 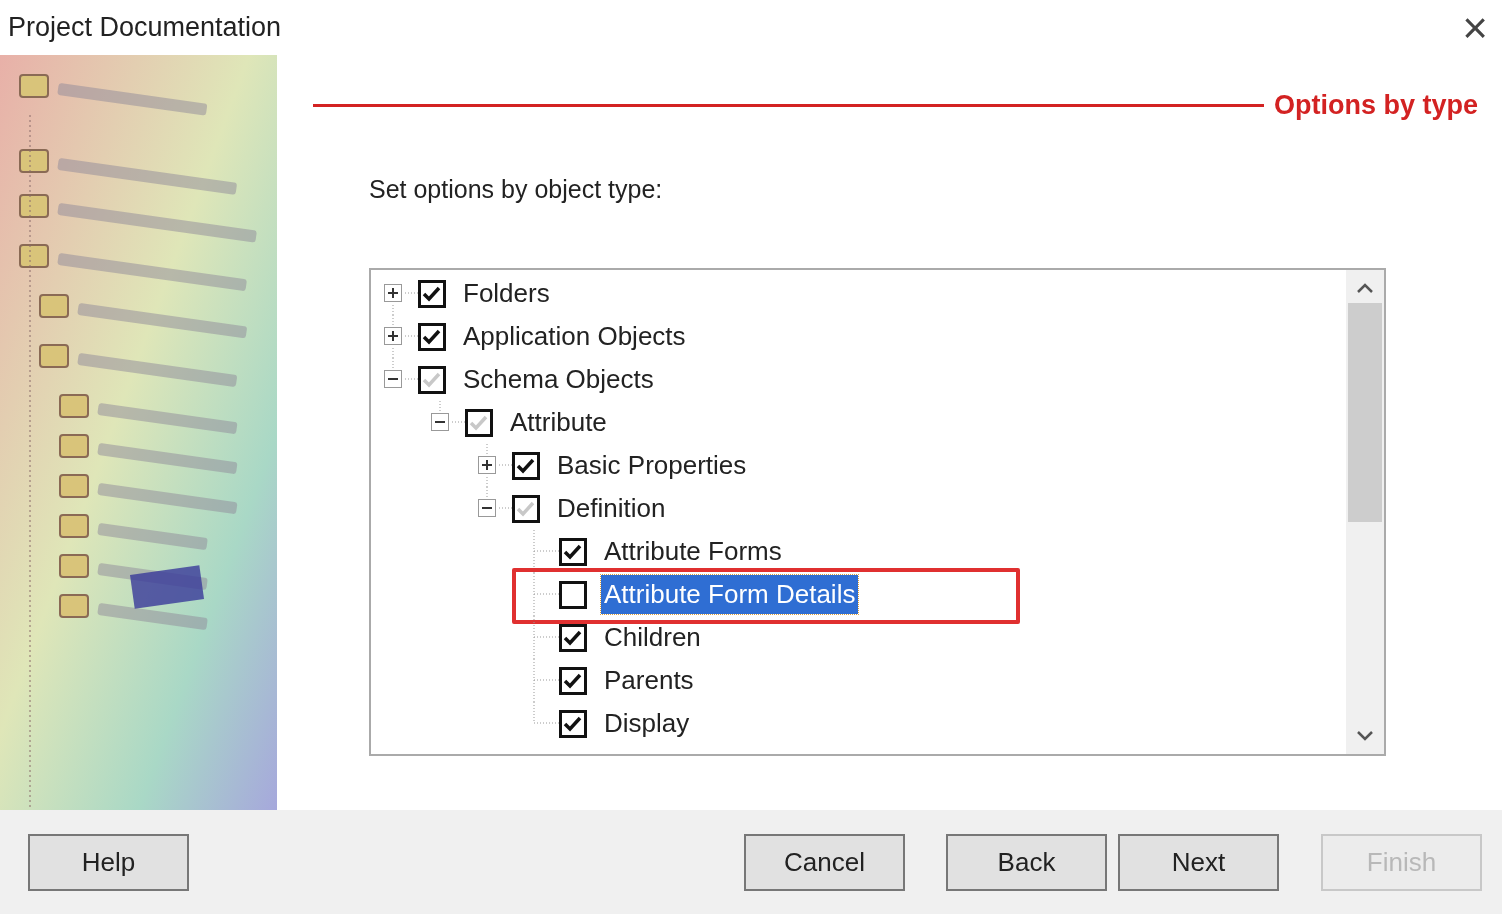 I want to click on dialog-button: Next, so click(x=1198, y=862).